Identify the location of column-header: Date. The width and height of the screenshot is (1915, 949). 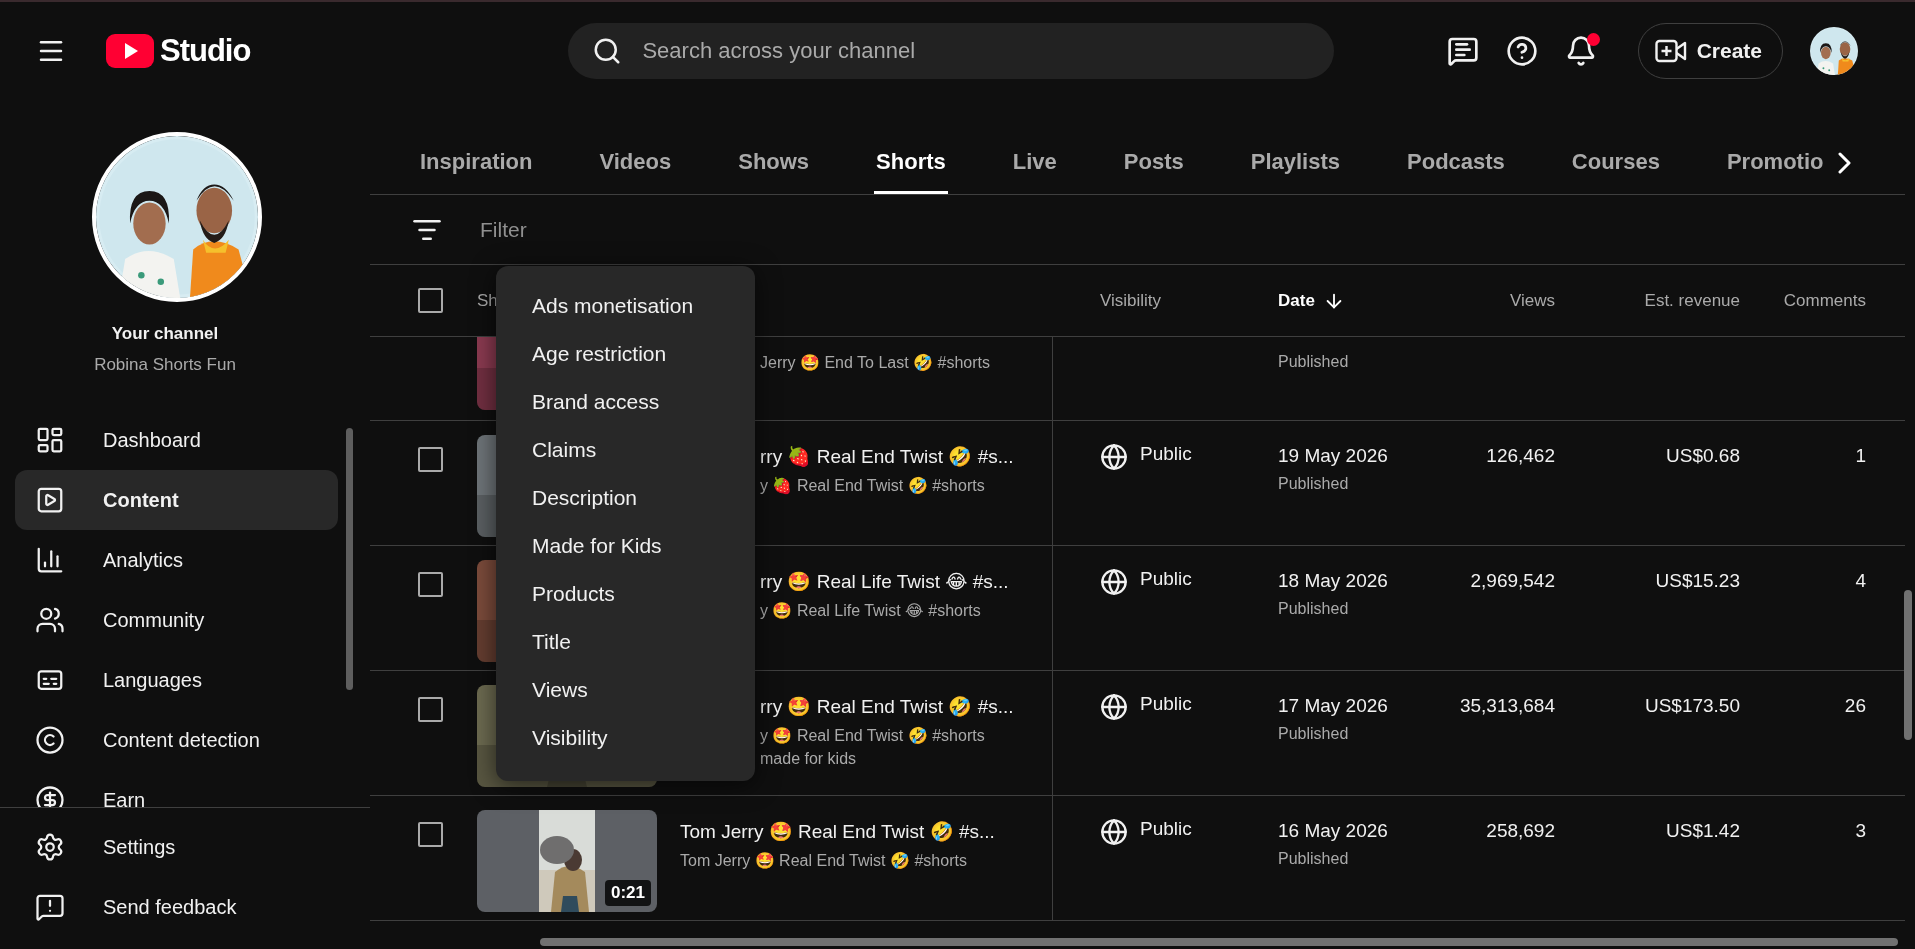
(1311, 300).